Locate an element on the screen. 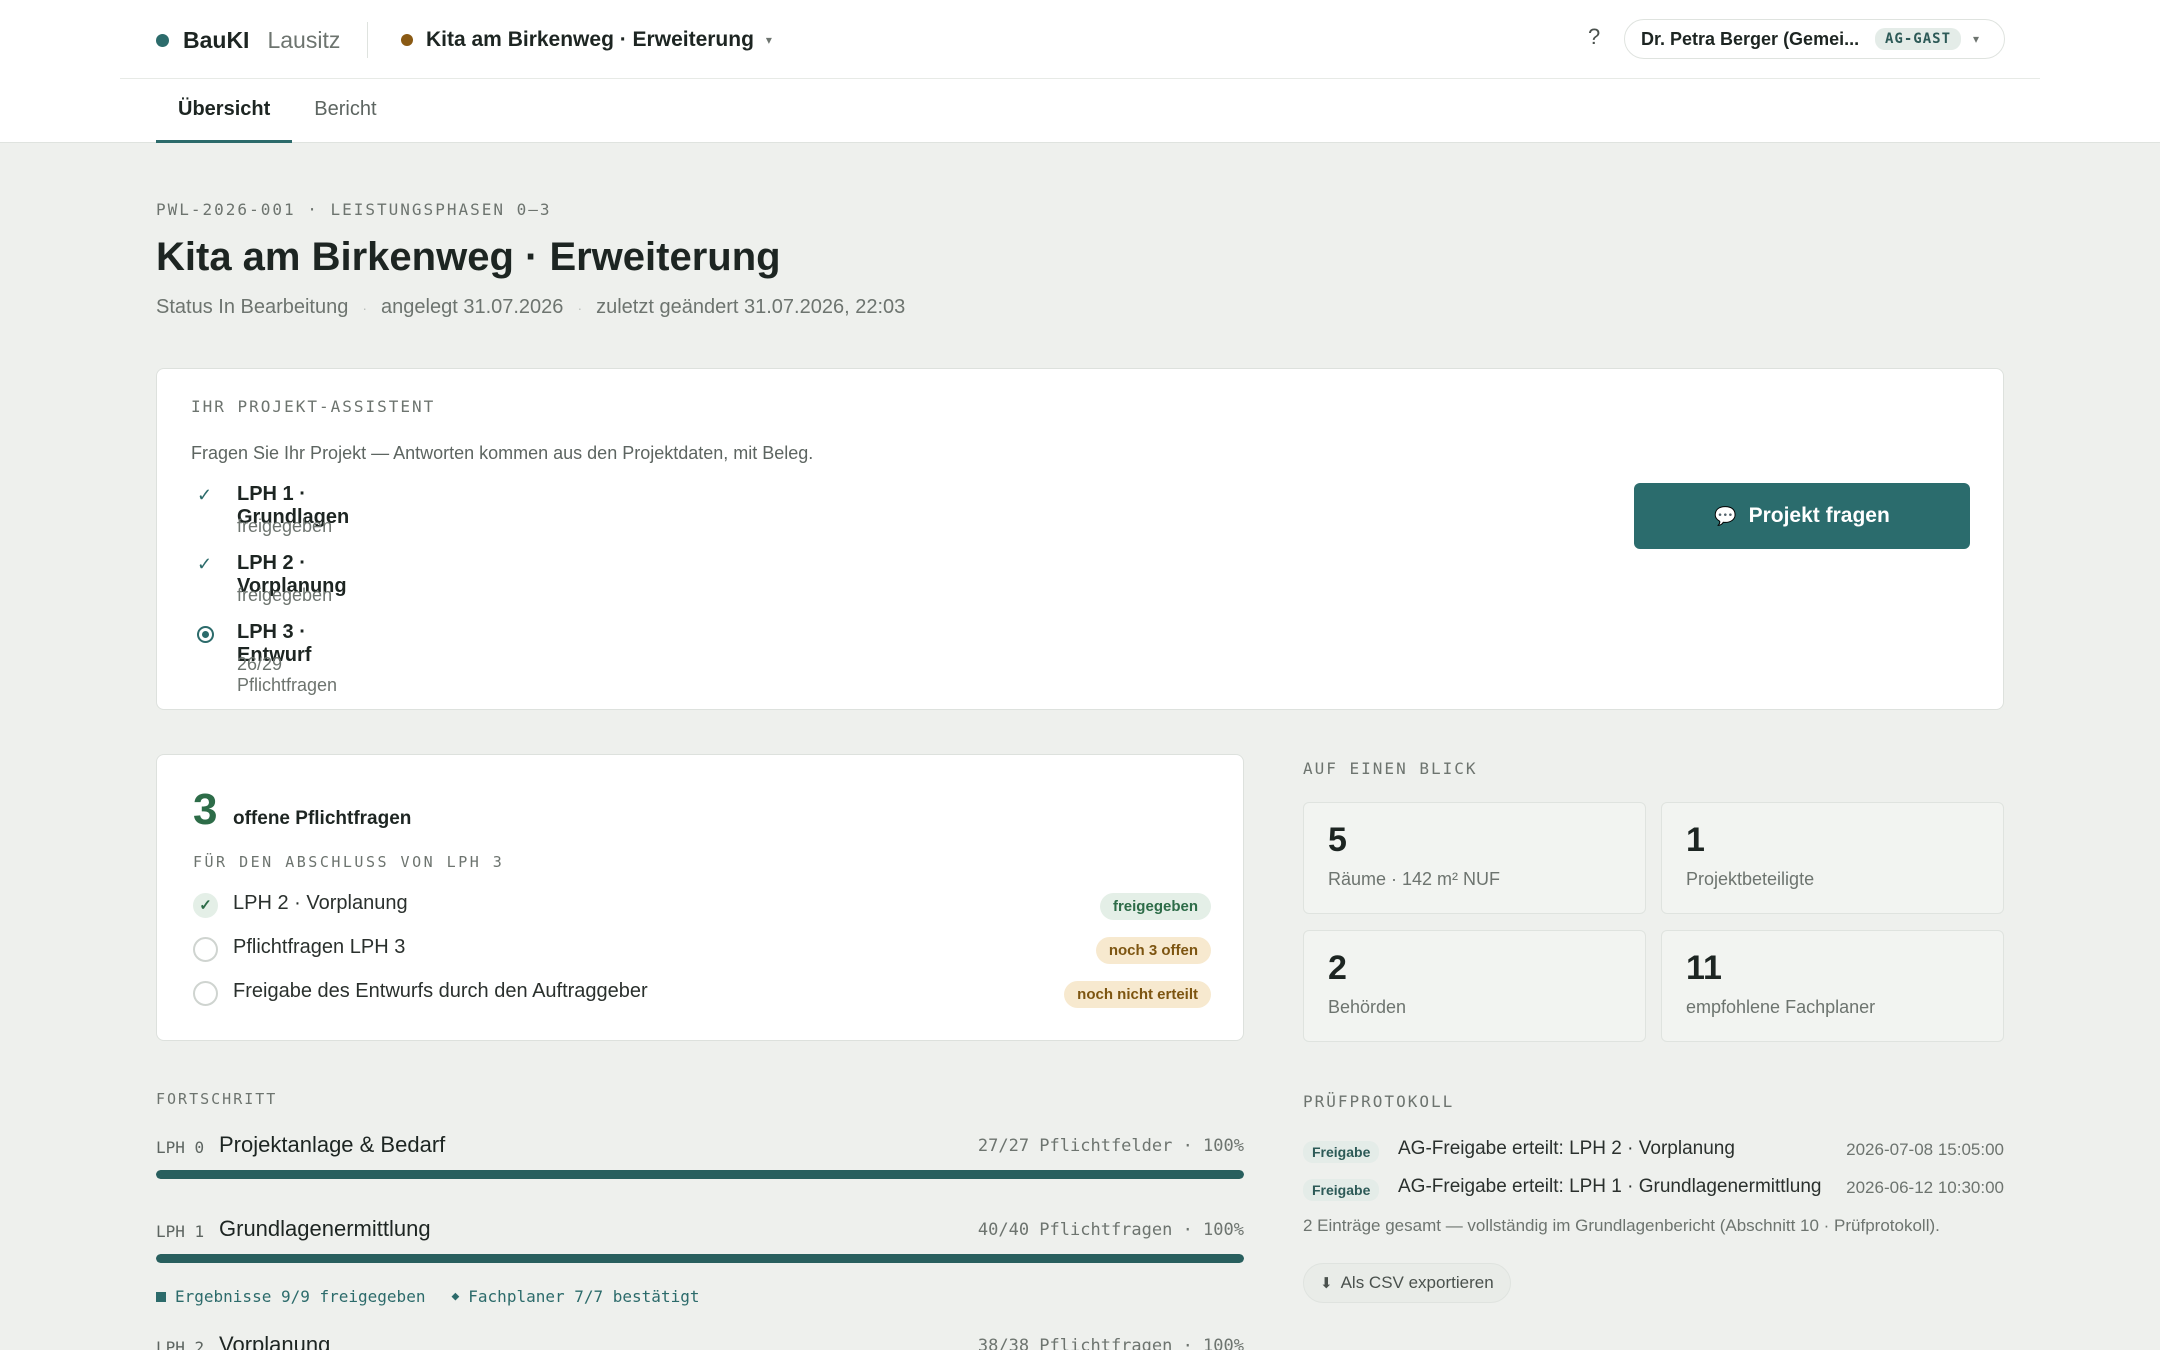 The width and height of the screenshot is (2160, 1350). planners-substat: Fachplaner 7/7 bestätigt is located at coordinates (584, 1296).